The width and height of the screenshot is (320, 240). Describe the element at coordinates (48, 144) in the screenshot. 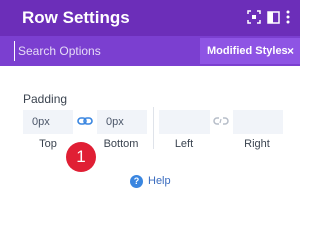

I see `top-label: Top` at that location.